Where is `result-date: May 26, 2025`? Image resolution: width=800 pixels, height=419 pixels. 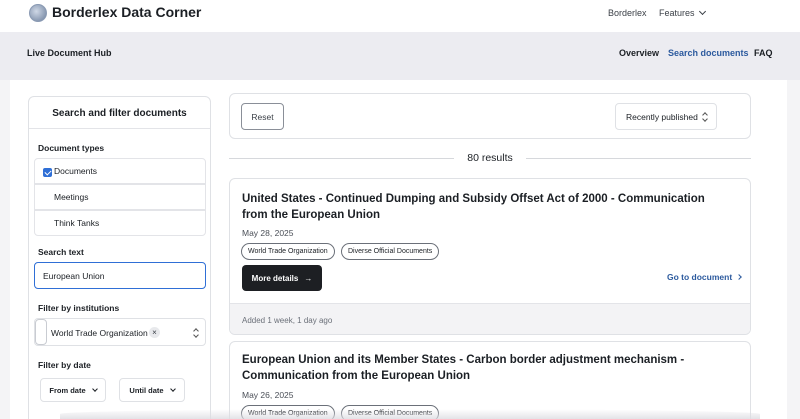
result-date: May 26, 2025 is located at coordinates (268, 395).